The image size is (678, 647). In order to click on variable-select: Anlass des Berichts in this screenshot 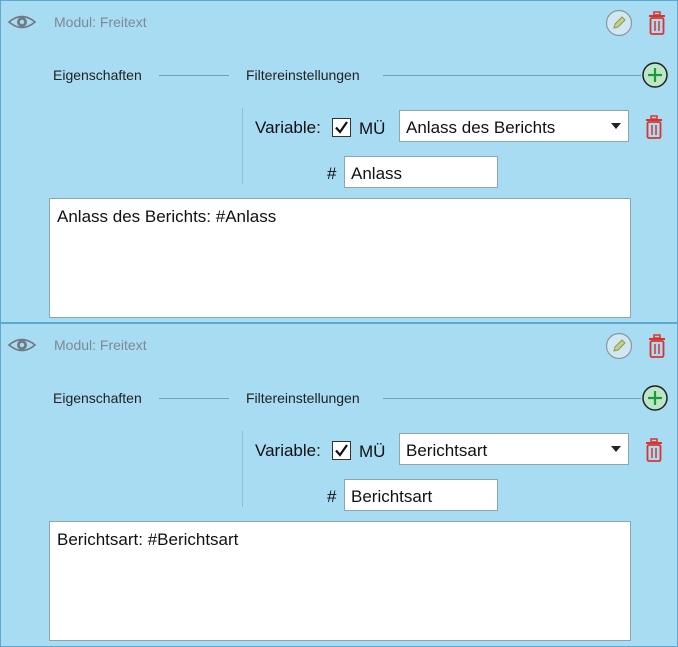, I will do `click(514, 126)`.